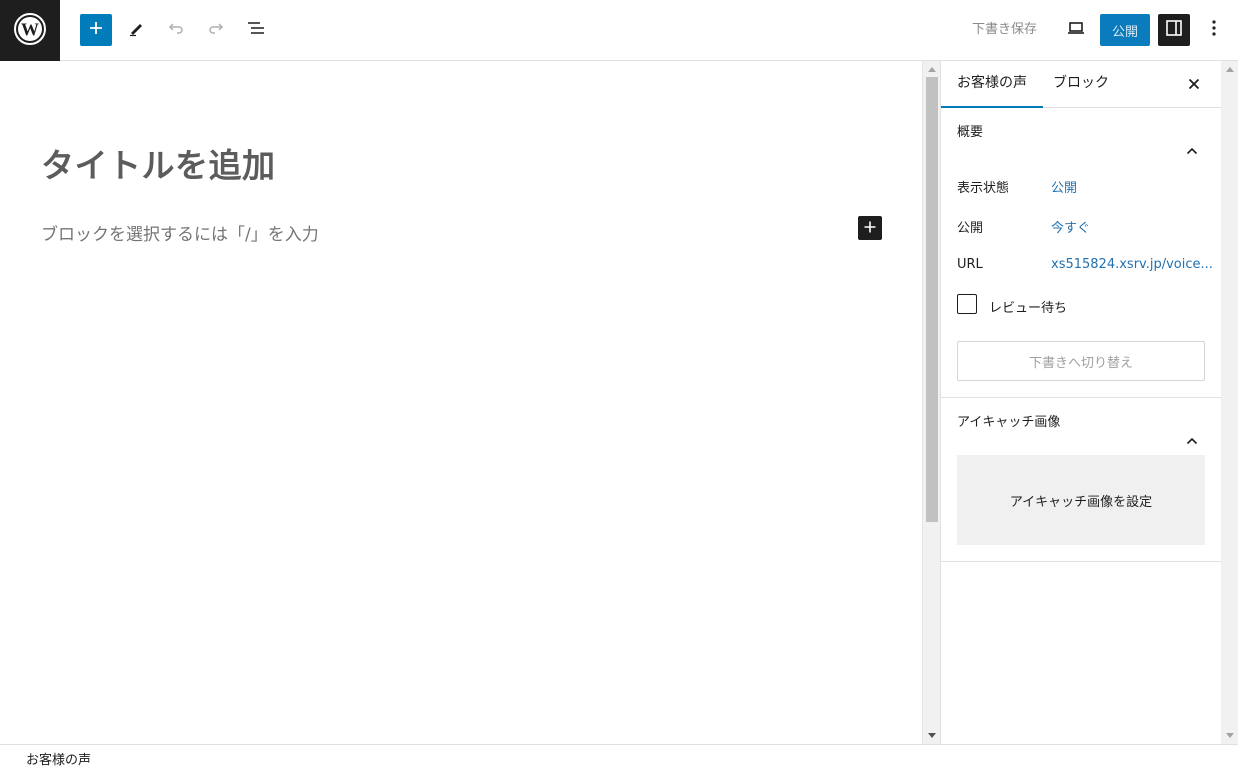 This screenshot has width=1238, height=769. I want to click on chevron-up-icon, so click(1192, 152).